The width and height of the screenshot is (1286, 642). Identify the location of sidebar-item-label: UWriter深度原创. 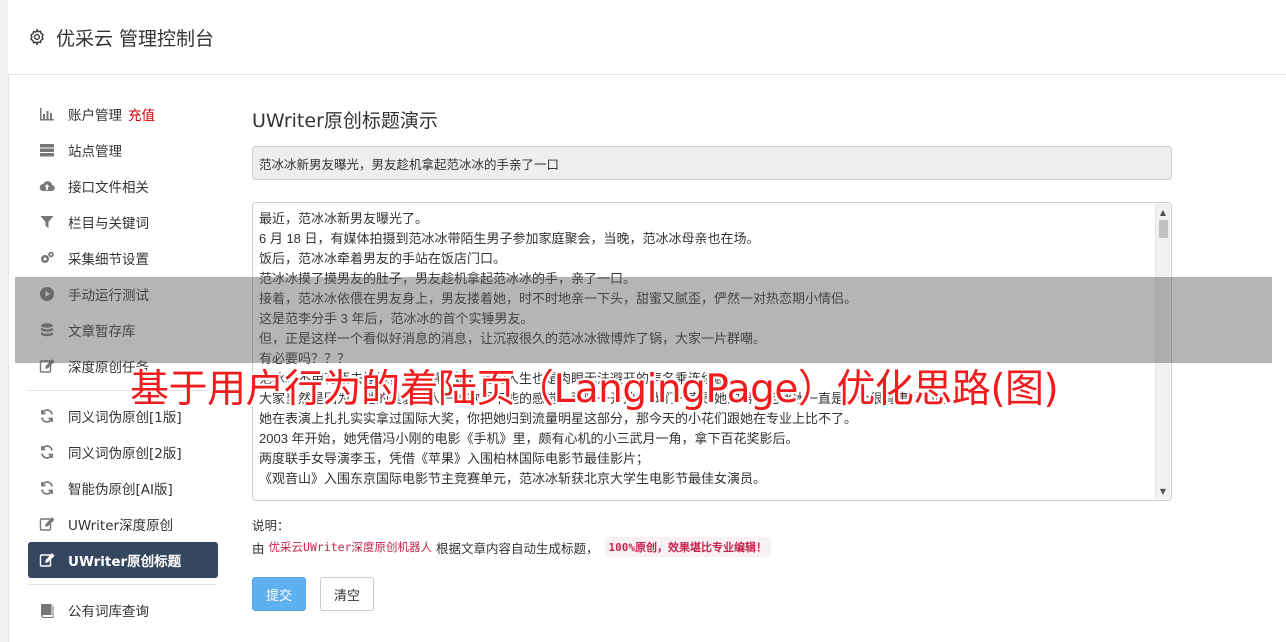
(121, 526).